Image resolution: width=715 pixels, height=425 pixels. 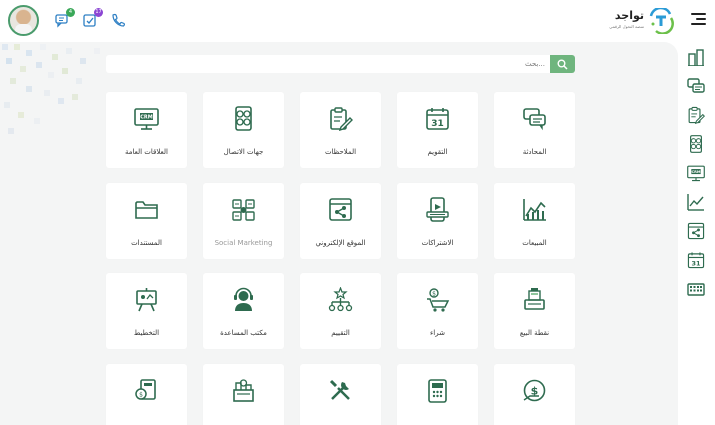 I want to click on app-tile-label: الاشتراكات, so click(x=437, y=243).